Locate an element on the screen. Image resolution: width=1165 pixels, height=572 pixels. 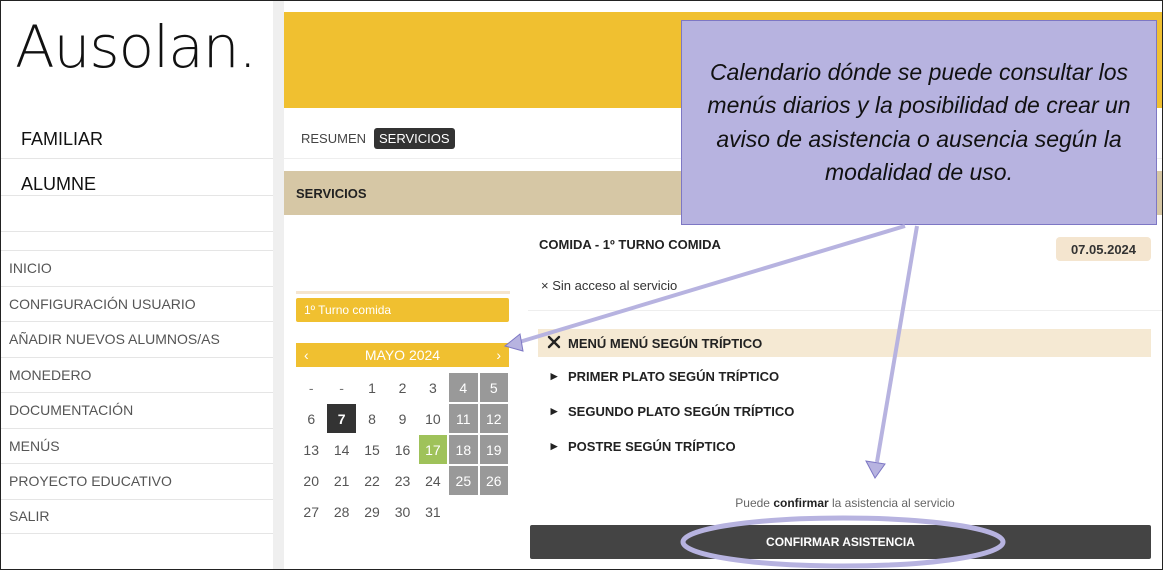
calendar-day-30: 30 is located at coordinates (402, 511).